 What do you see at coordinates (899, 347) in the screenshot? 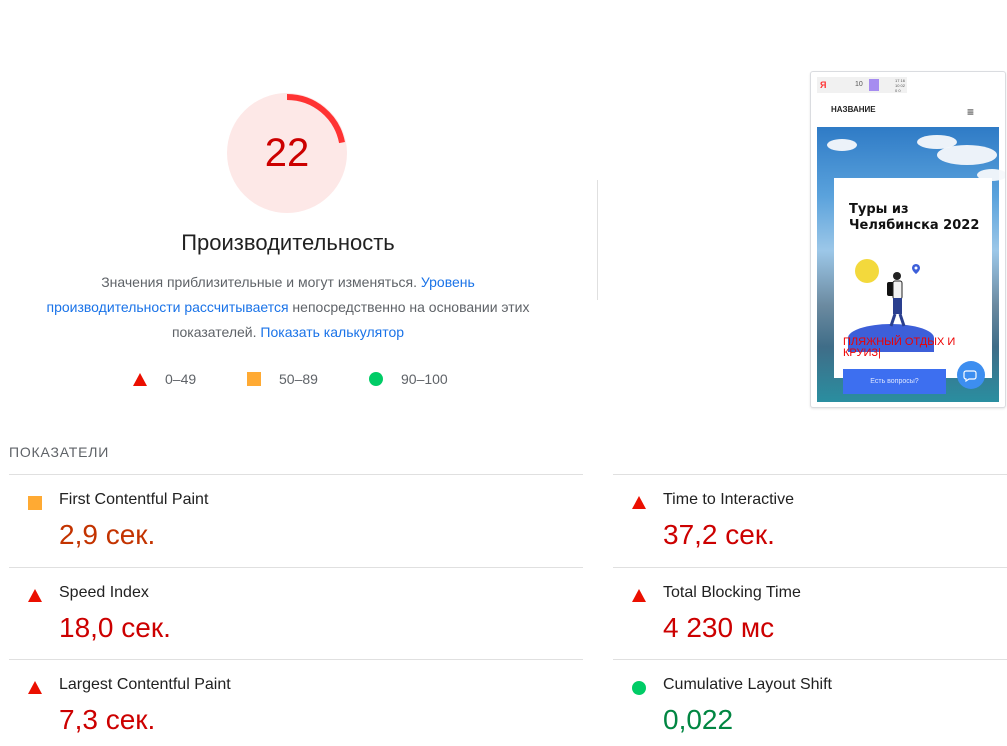
I see `thumbnail-overlay-text: ПЛЯЖНЫЙ ОТДЫХ И КРУИЗ|` at bounding box center [899, 347].